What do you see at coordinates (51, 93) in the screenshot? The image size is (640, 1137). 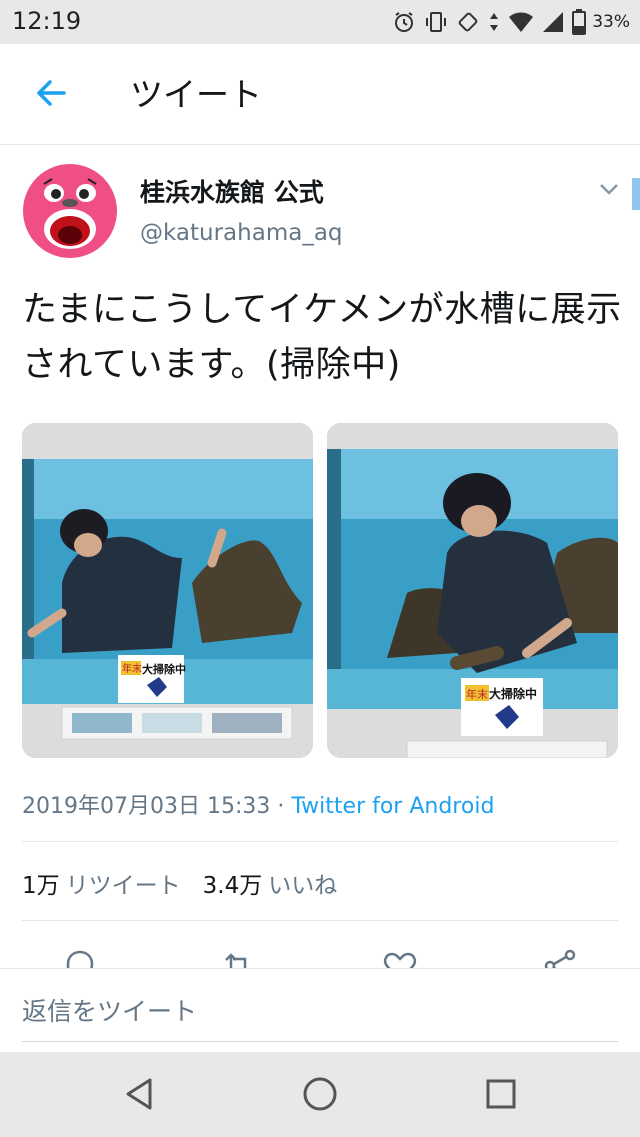 I see `arrow-left-icon` at bounding box center [51, 93].